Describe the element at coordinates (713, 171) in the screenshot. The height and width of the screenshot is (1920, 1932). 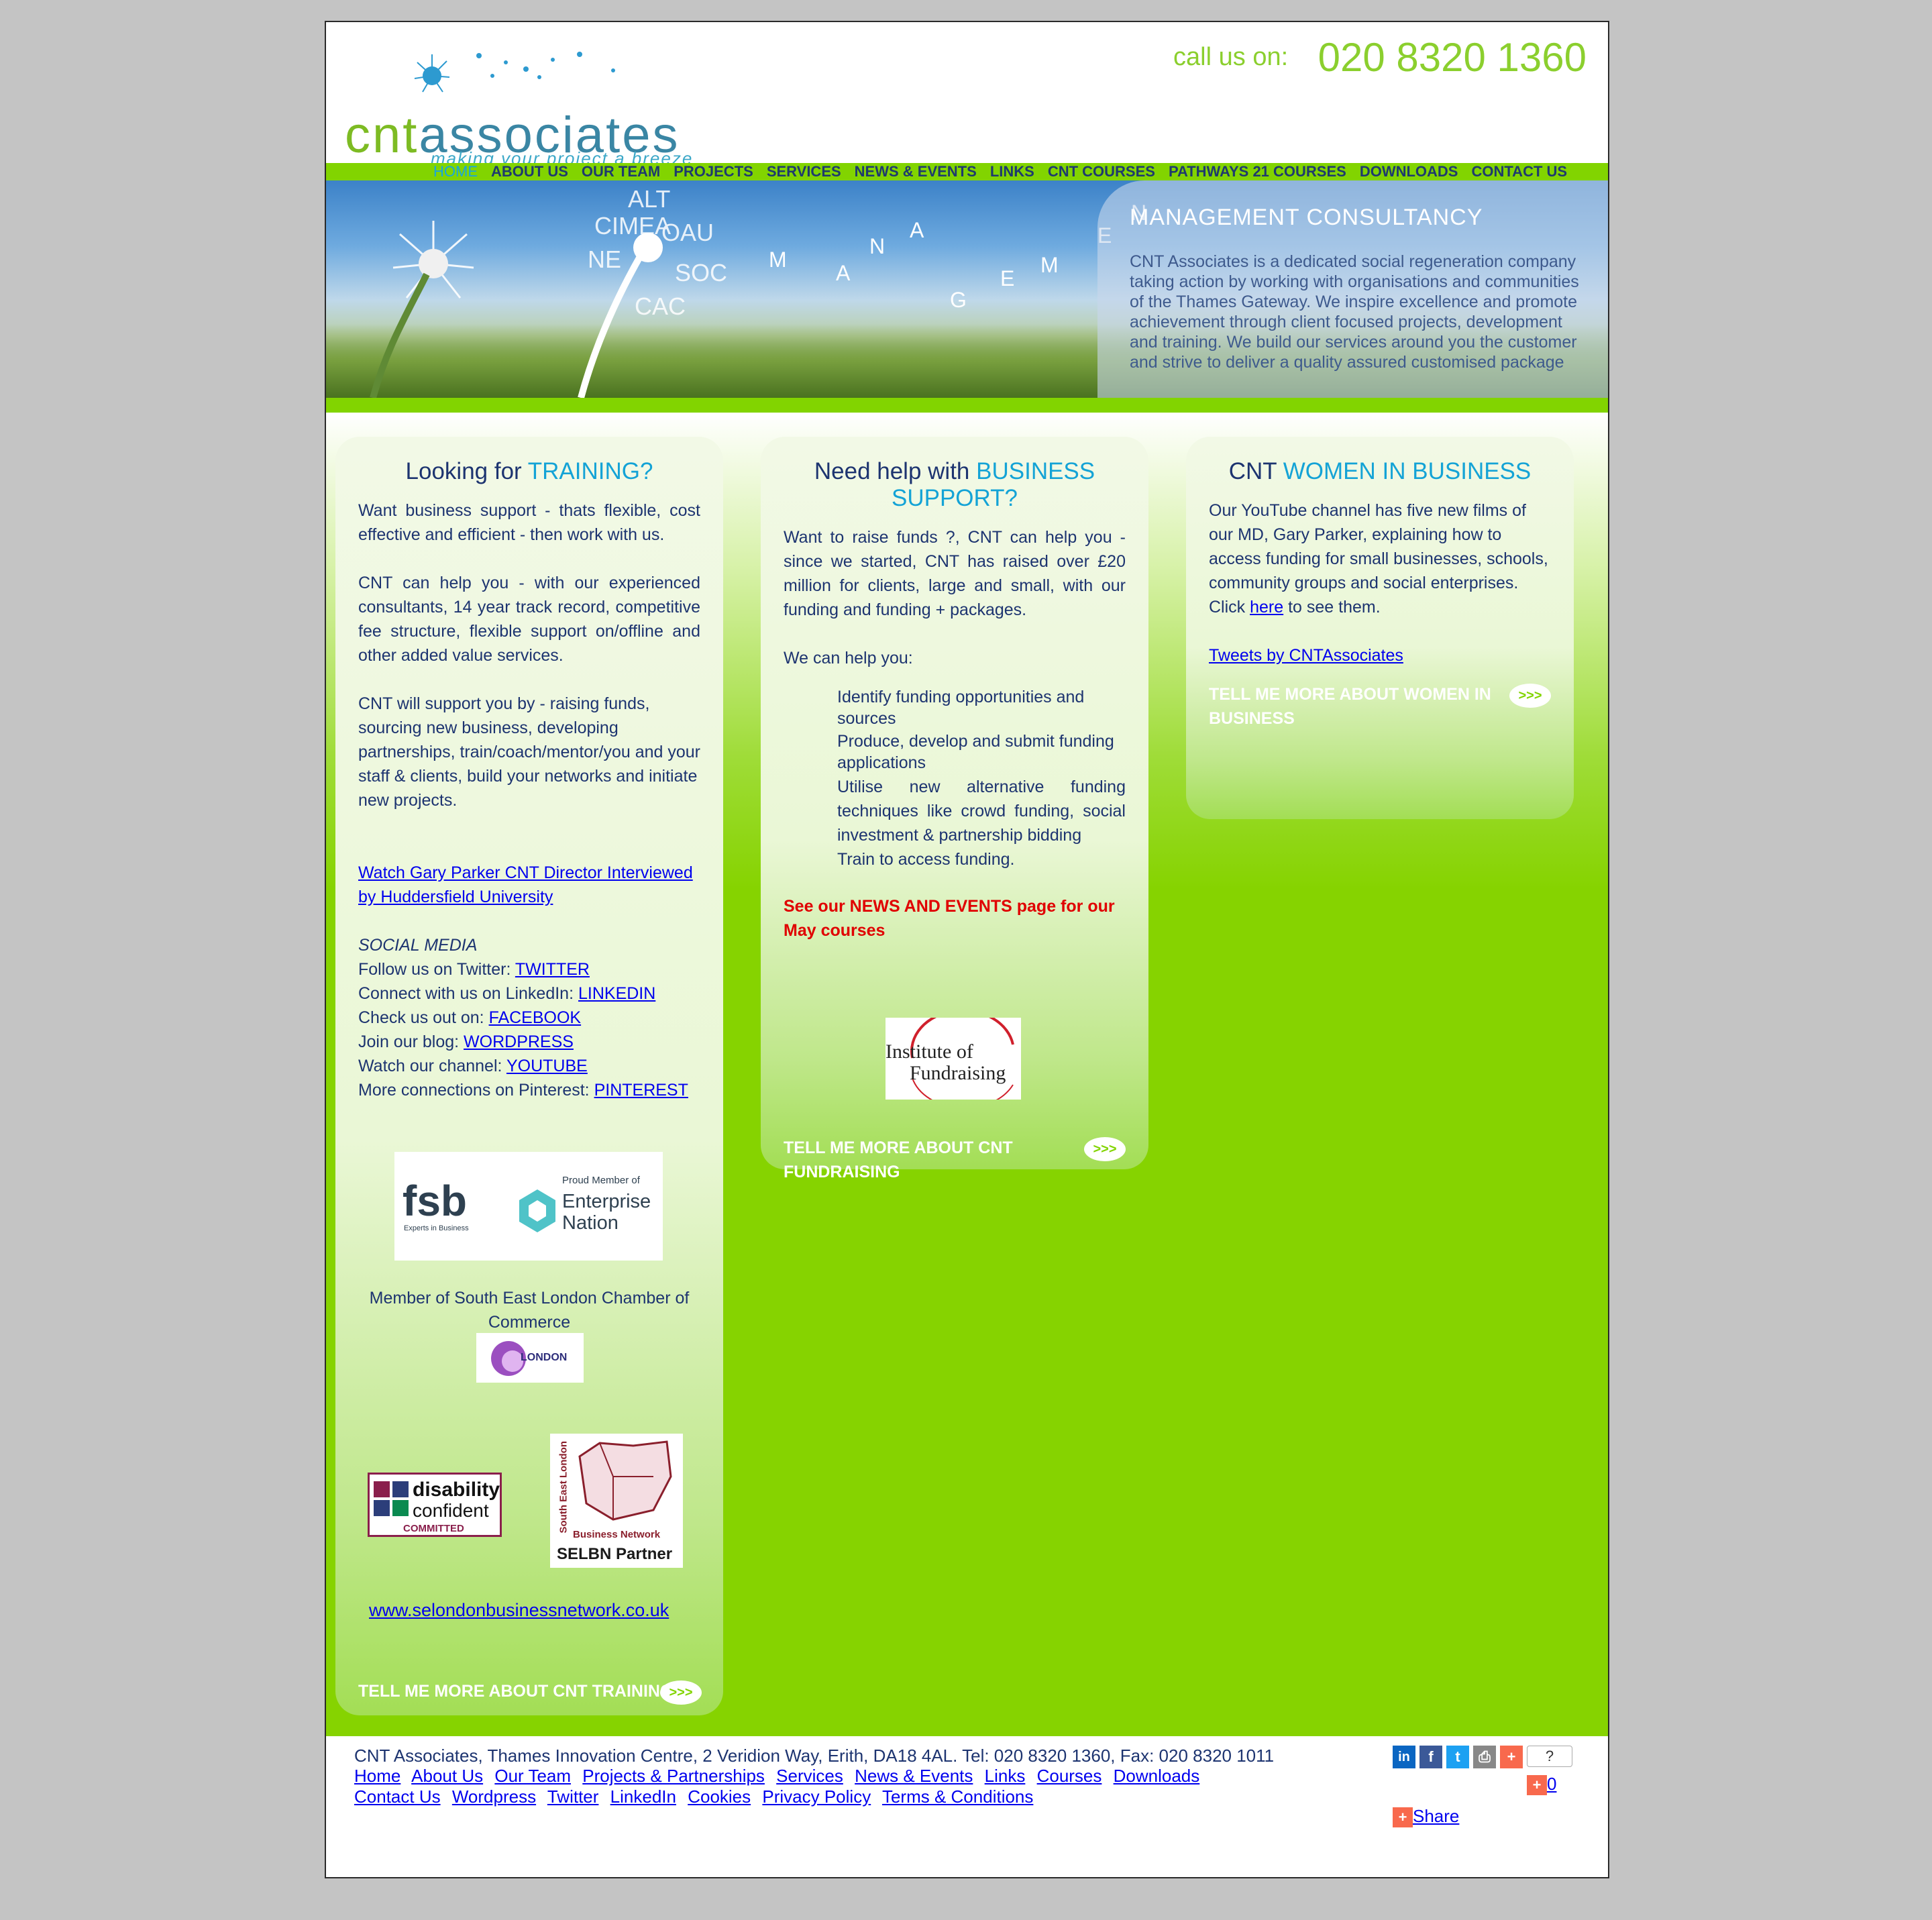
I see `nav-projects: PROJECTS` at that location.